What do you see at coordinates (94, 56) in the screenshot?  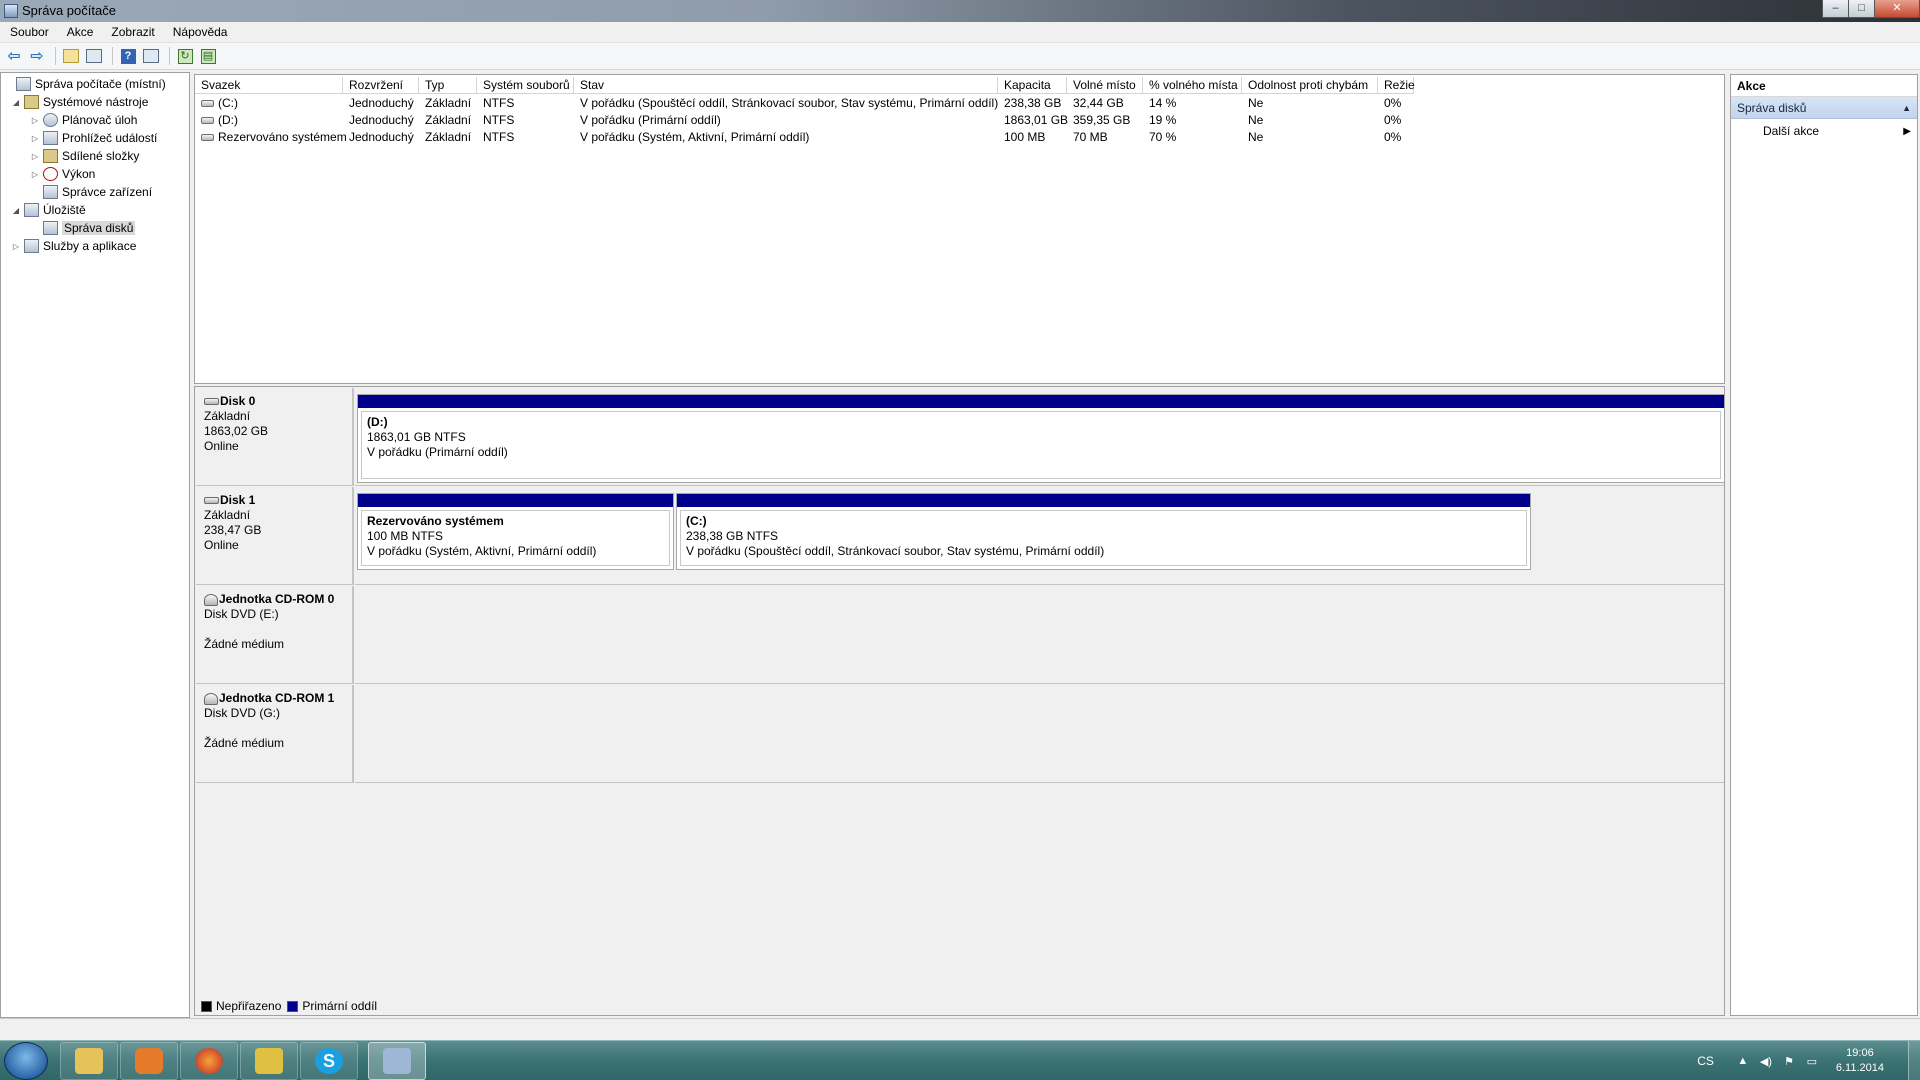 I see `show-hide-tree-icon` at bounding box center [94, 56].